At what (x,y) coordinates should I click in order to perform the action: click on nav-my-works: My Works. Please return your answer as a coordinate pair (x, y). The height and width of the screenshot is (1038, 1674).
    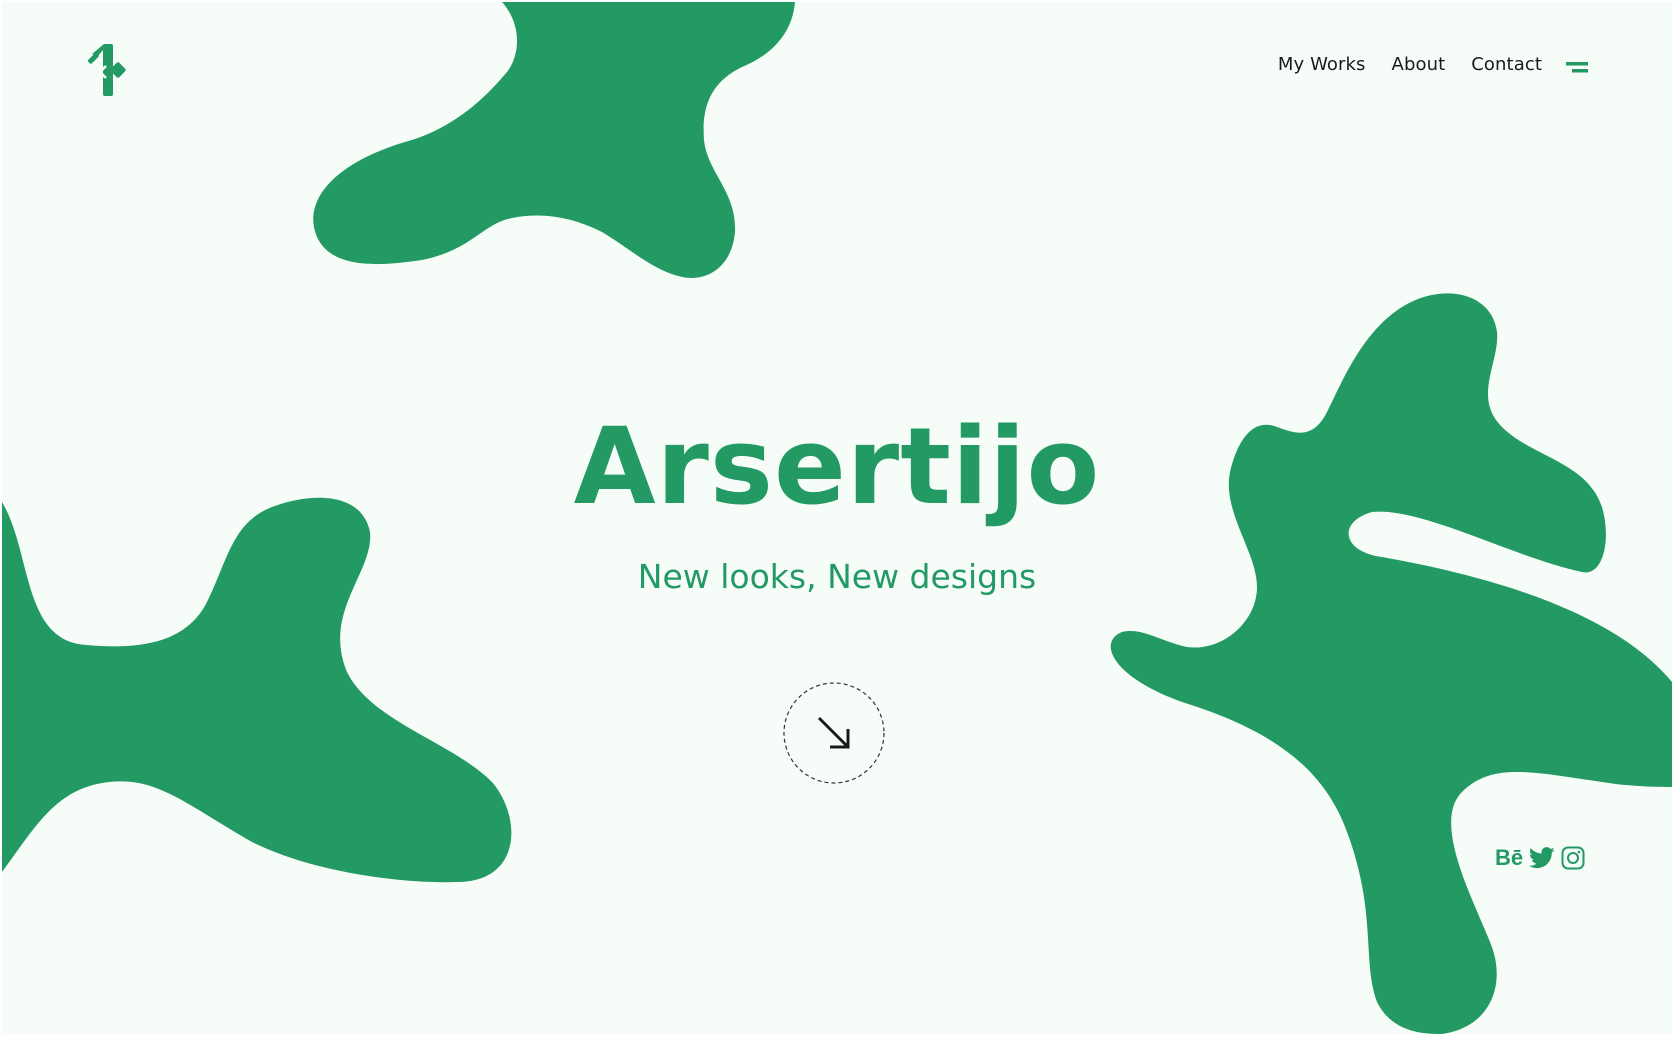
    Looking at the image, I should click on (1322, 64).